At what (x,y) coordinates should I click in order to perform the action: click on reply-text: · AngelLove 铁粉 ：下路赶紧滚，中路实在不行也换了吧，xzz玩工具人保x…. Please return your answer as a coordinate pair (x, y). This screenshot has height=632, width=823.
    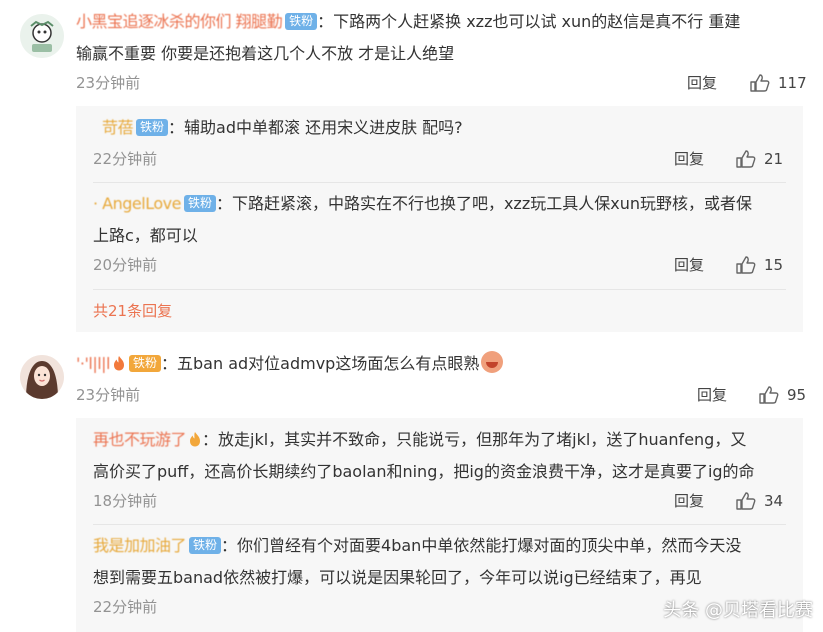
    Looking at the image, I should click on (422, 204).